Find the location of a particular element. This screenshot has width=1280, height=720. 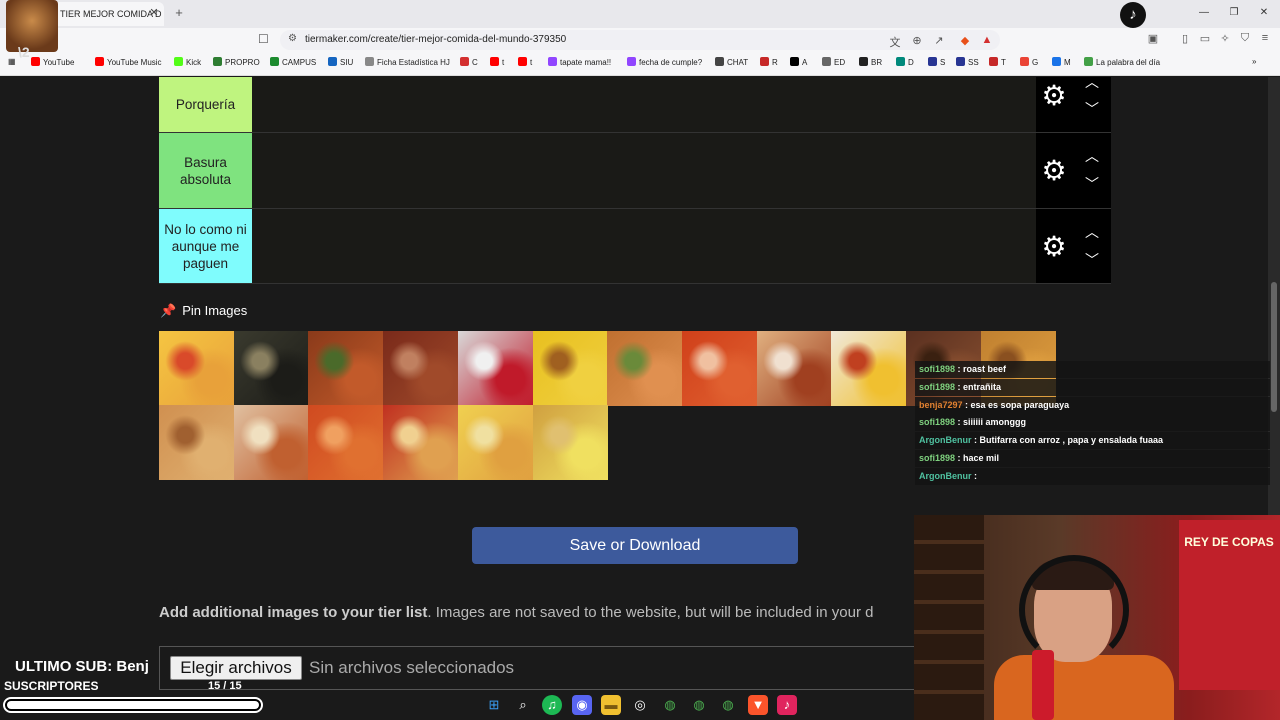

food-image-hotdog is located at coordinates (794, 368).